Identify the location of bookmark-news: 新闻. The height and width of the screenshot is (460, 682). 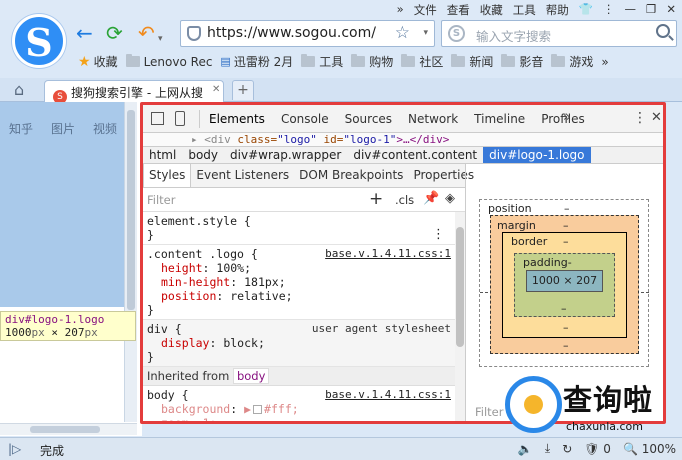
(472, 61).